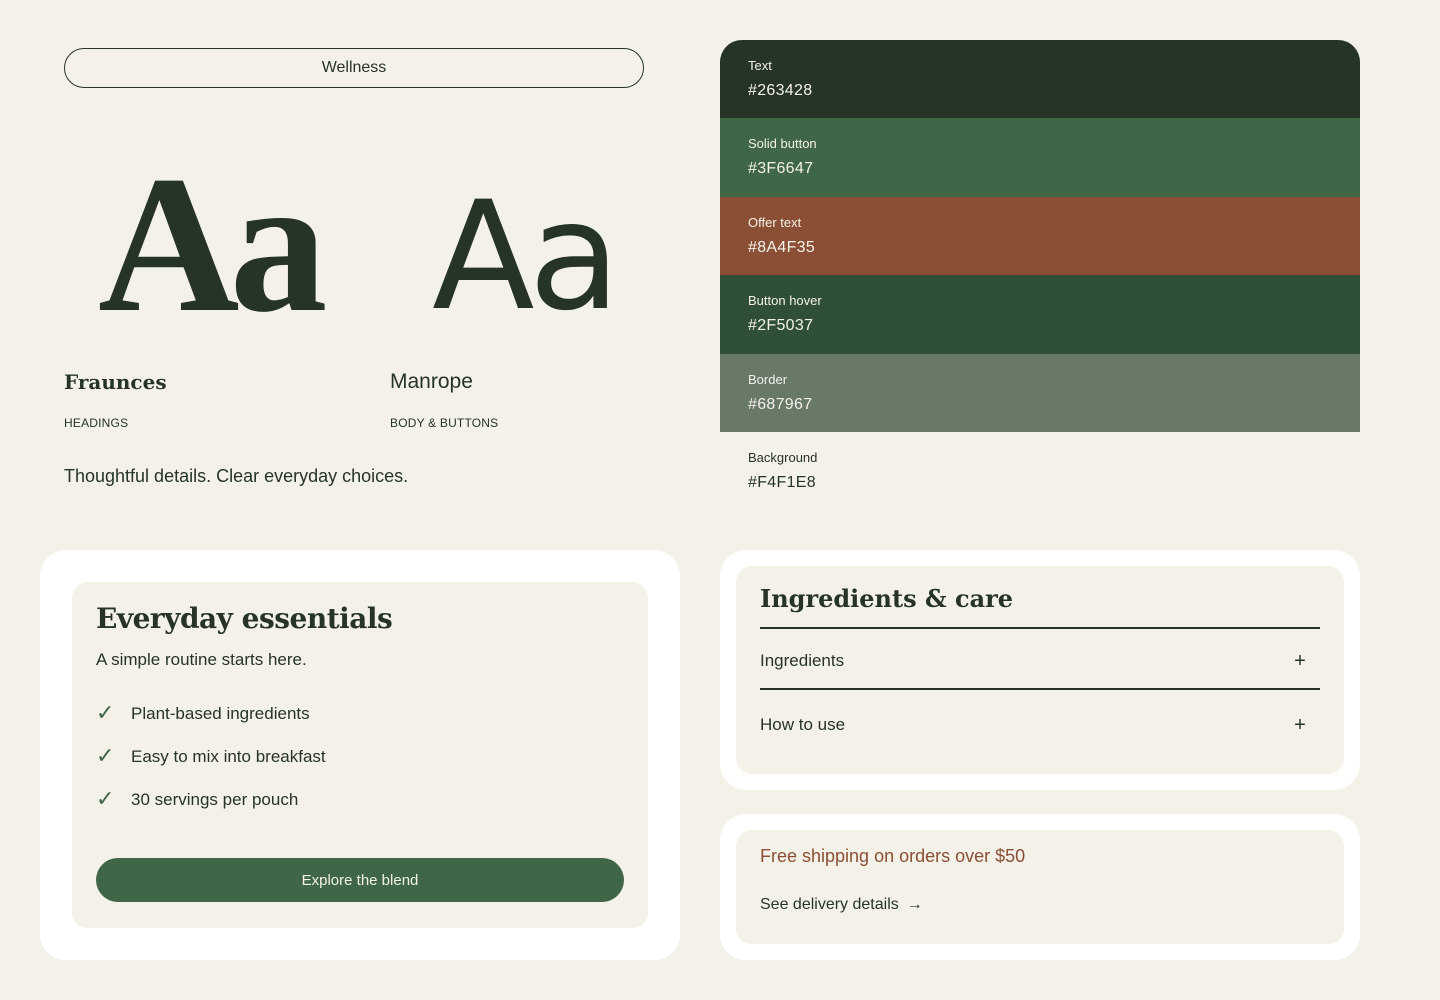 The height and width of the screenshot is (1000, 1440). What do you see at coordinates (115, 382) in the screenshot?
I see `heading-font-name: Fraunces` at bounding box center [115, 382].